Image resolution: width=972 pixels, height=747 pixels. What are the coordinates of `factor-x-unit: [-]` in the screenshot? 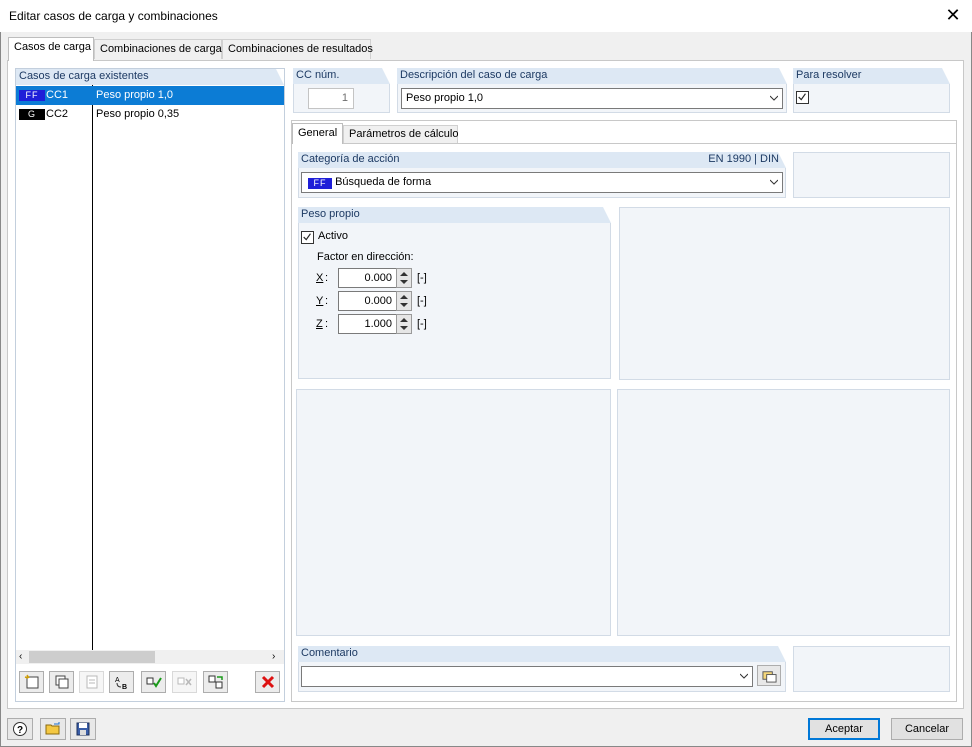 It's located at (422, 278).